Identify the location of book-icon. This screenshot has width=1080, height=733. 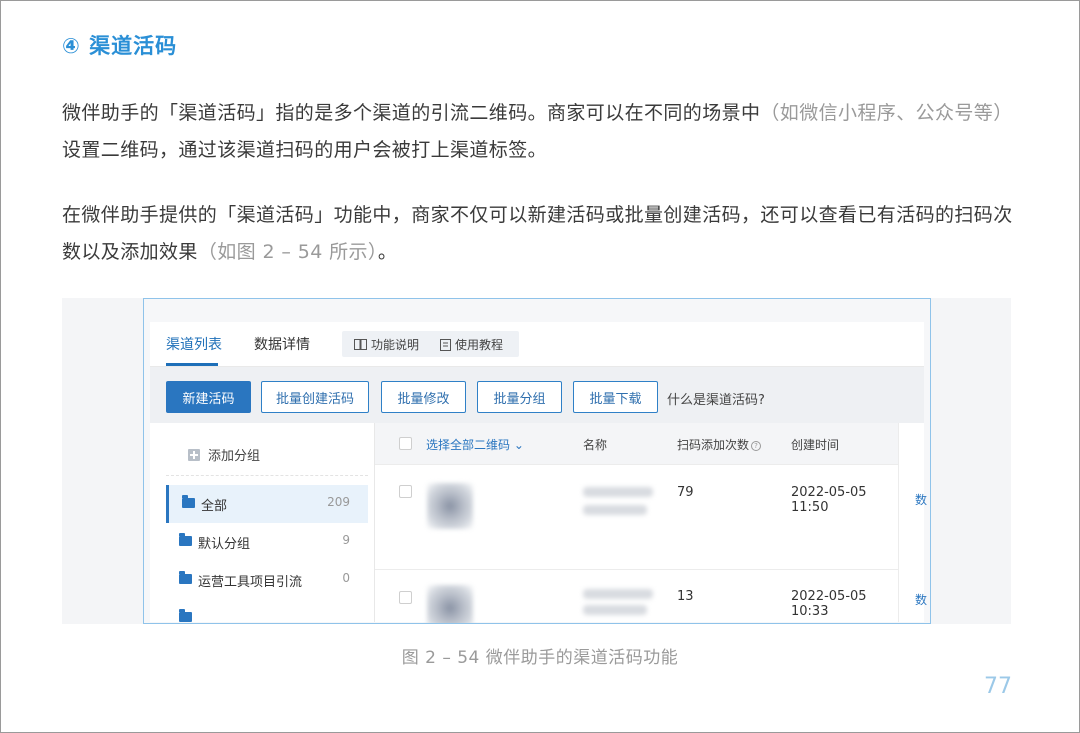
(360, 344).